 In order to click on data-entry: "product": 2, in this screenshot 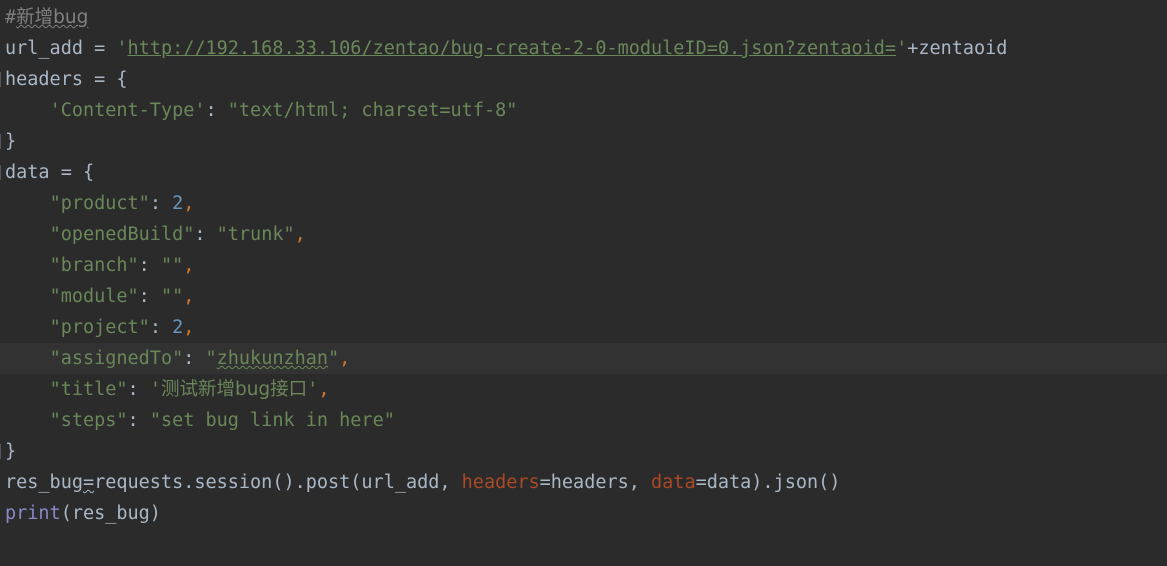, I will do `click(100, 203)`.